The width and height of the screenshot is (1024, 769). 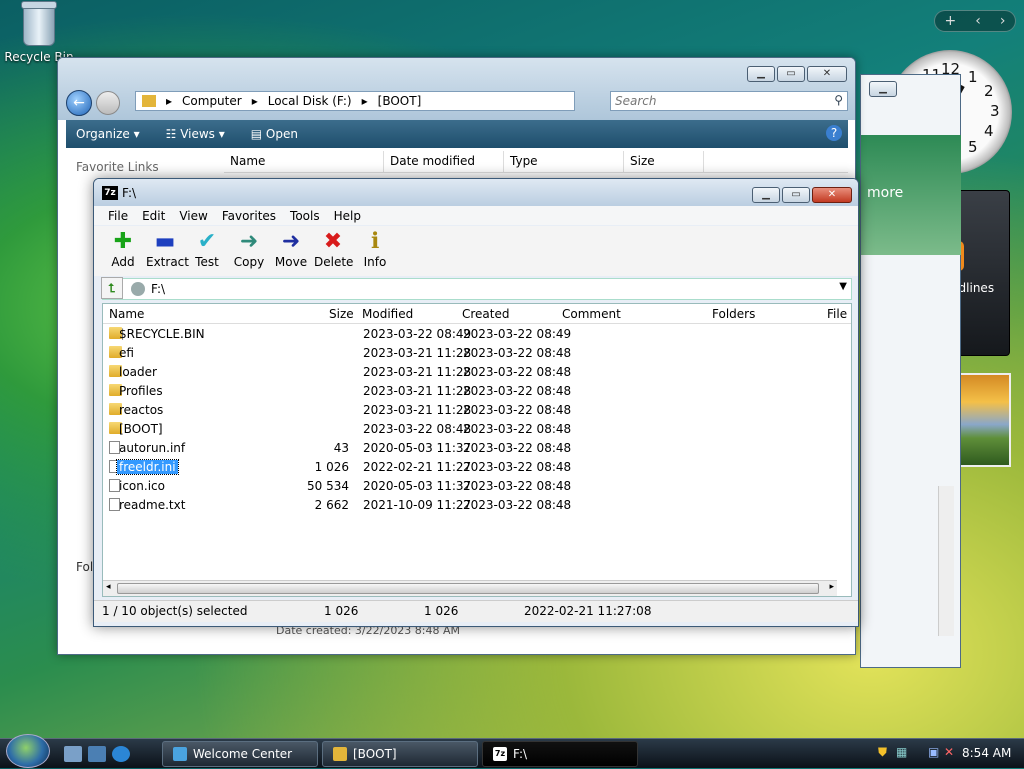 I want to click on menu-file: File, so click(x=118, y=216).